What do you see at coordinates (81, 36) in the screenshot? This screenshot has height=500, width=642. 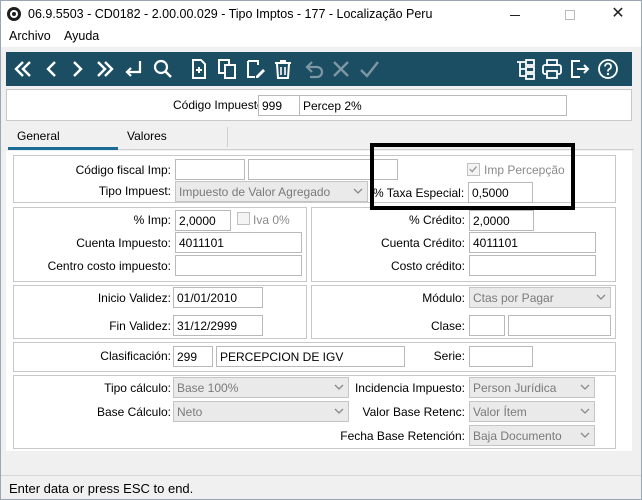 I see `menu-ayuda: Ayuda` at bounding box center [81, 36].